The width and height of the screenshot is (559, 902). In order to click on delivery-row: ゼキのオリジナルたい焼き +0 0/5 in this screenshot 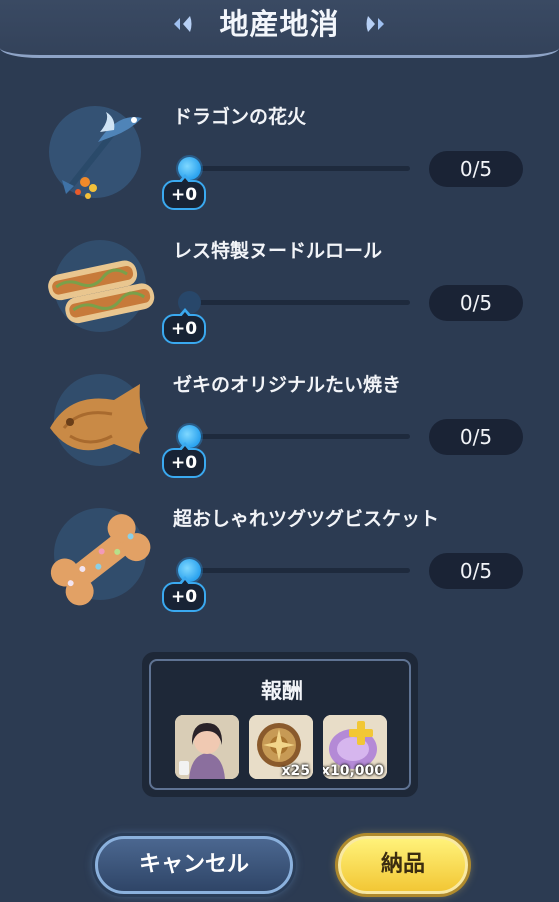, I will do `click(279, 435)`.